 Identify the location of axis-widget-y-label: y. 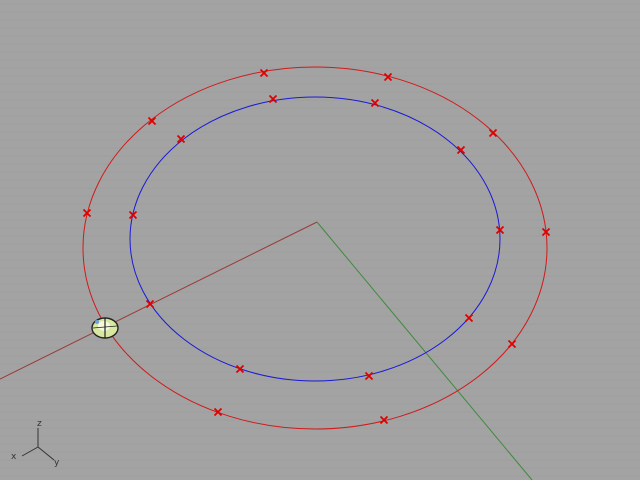
(57, 463).